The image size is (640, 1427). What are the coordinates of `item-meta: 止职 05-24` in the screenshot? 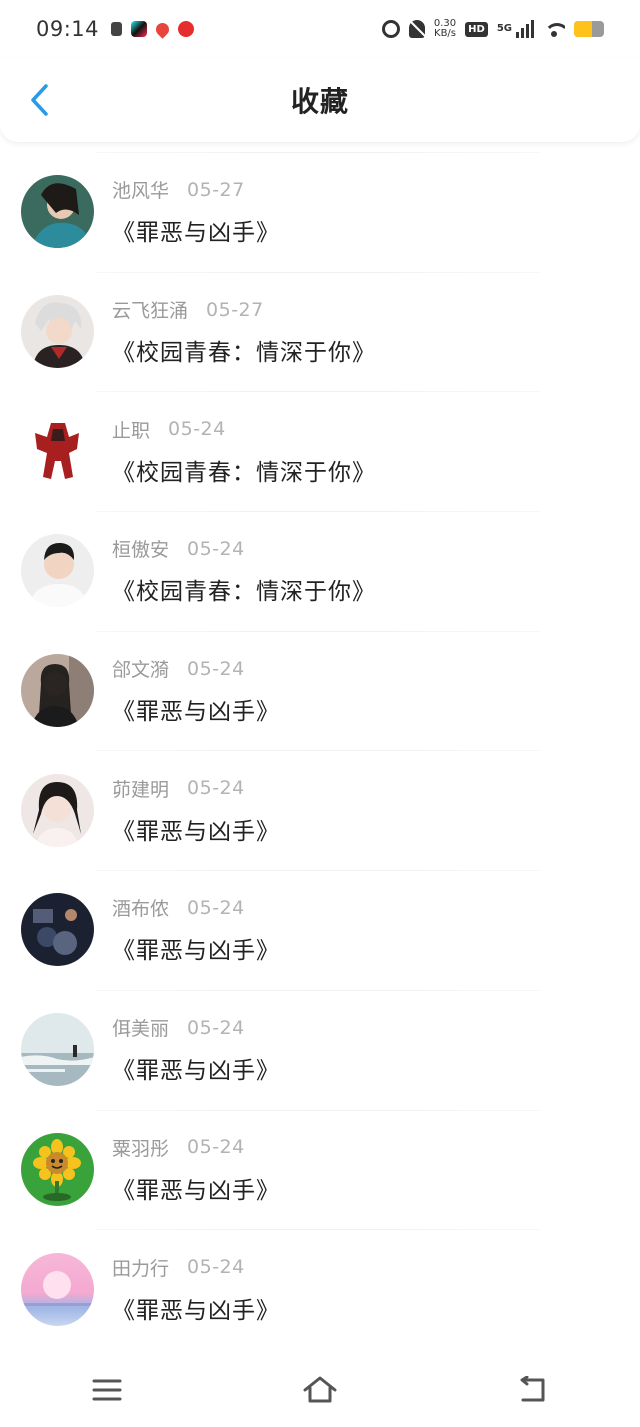 It's located at (244, 429).